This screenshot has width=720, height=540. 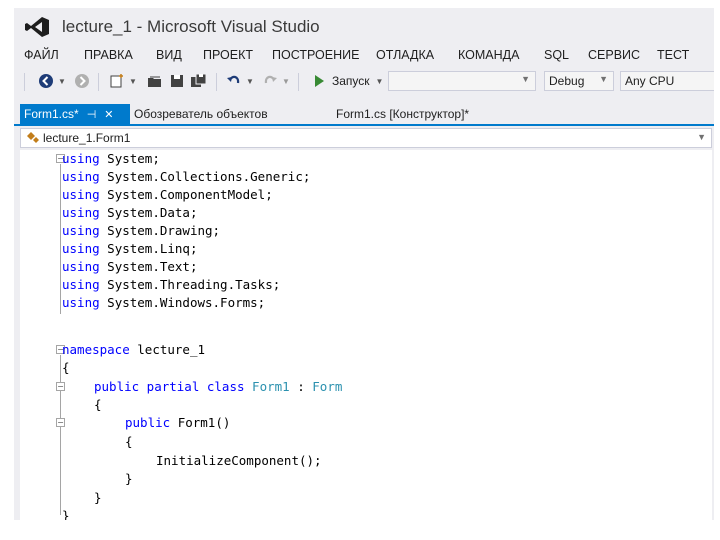 I want to click on visual-studio-logo, so click(x=37, y=27).